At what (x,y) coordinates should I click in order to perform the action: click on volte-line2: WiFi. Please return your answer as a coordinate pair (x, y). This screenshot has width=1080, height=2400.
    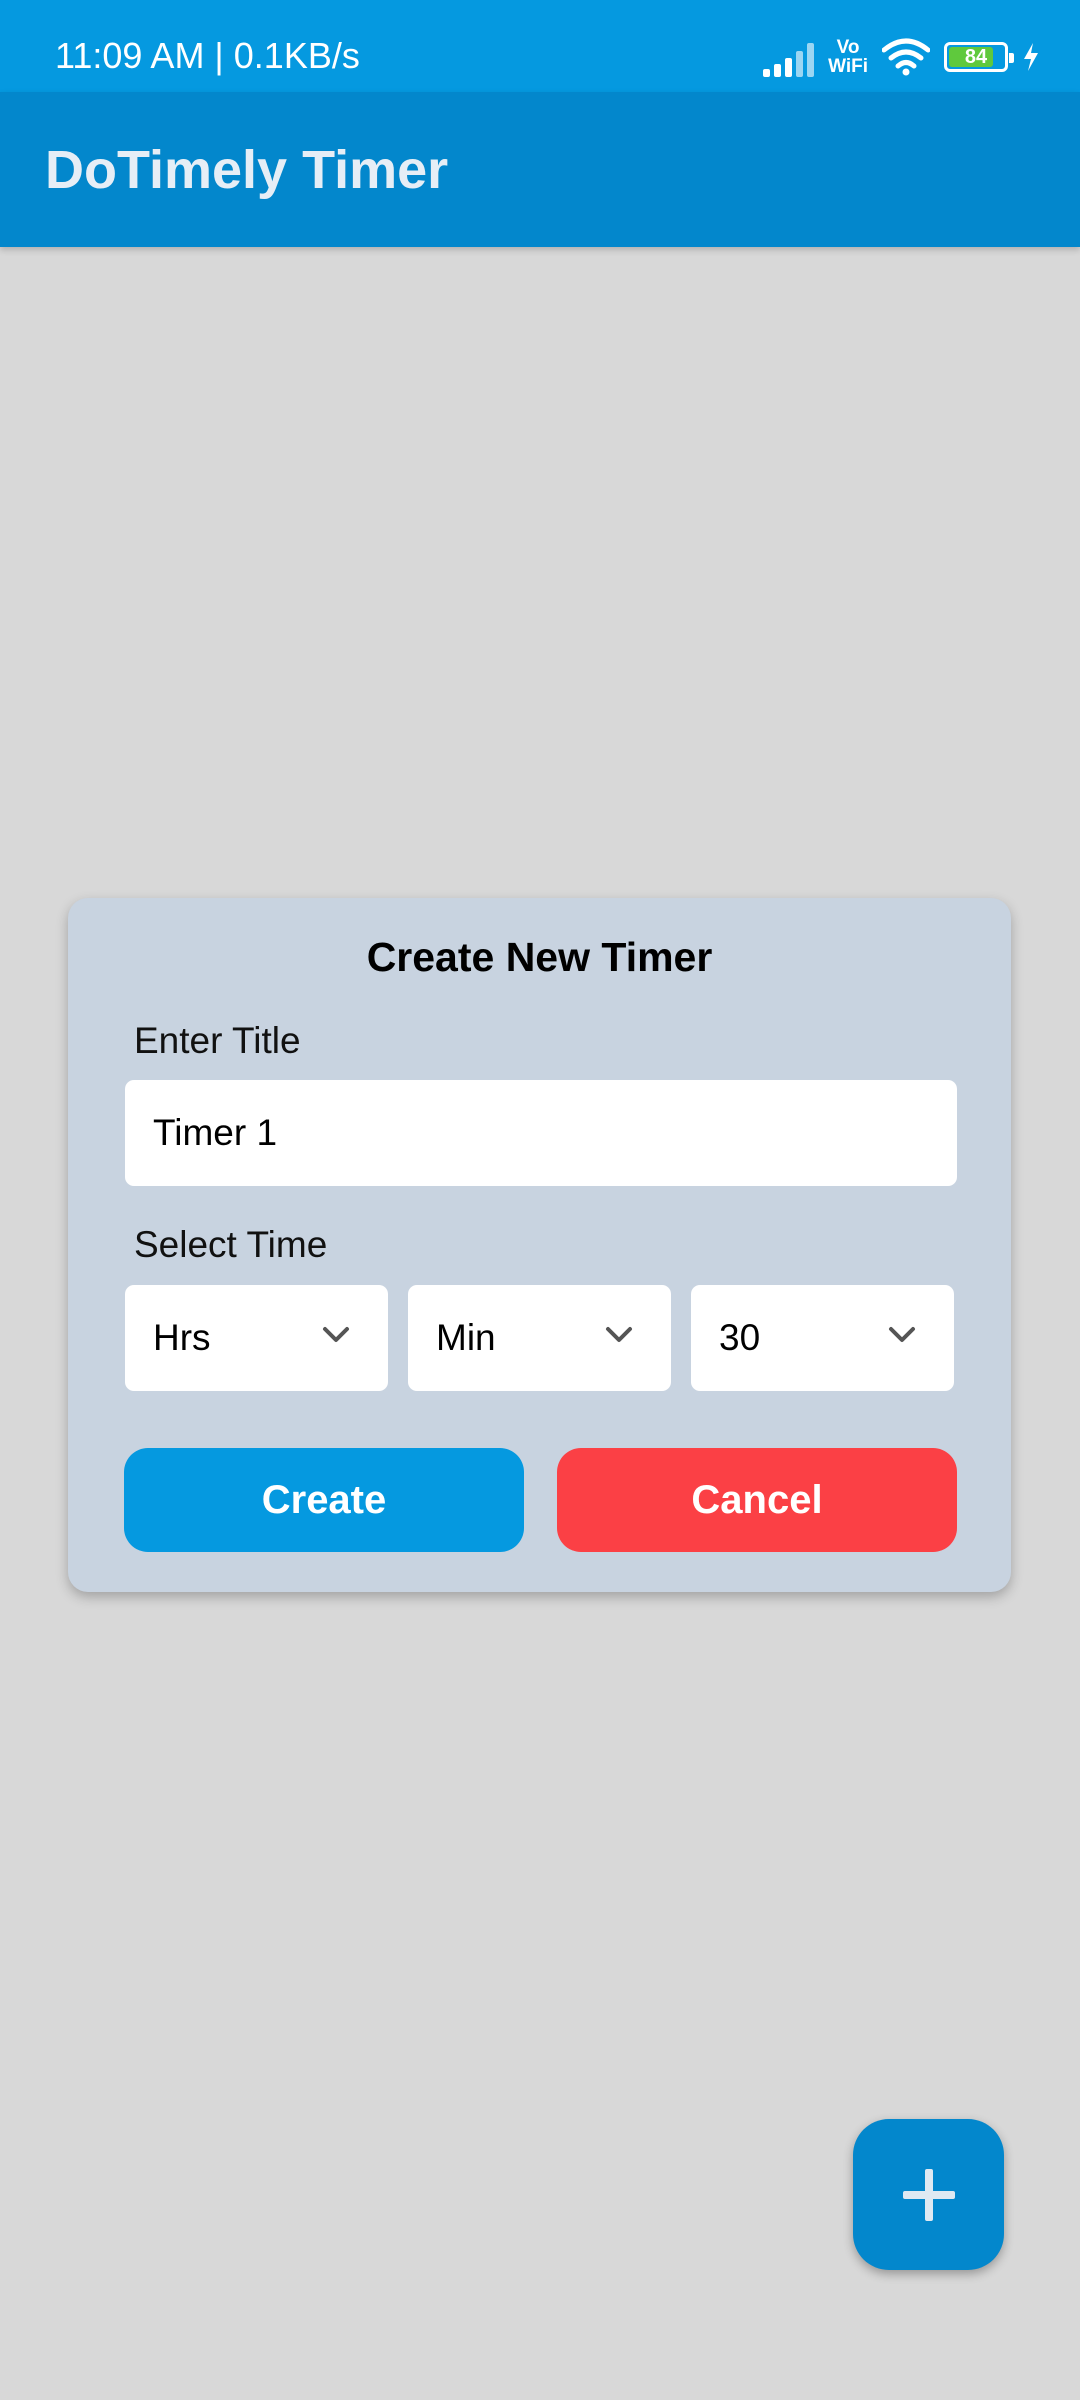
    Looking at the image, I should click on (848, 66).